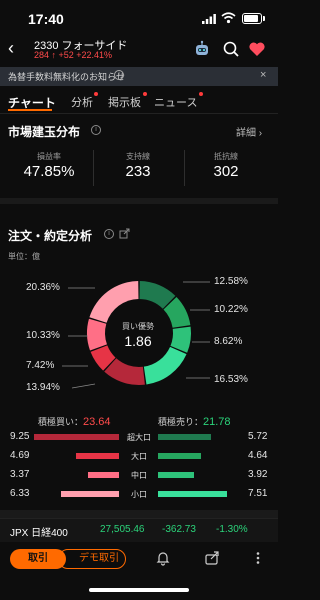 The width and height of the screenshot is (320, 600). What do you see at coordinates (179, 529) in the screenshot?
I see `index-change: -362.73` at bounding box center [179, 529].